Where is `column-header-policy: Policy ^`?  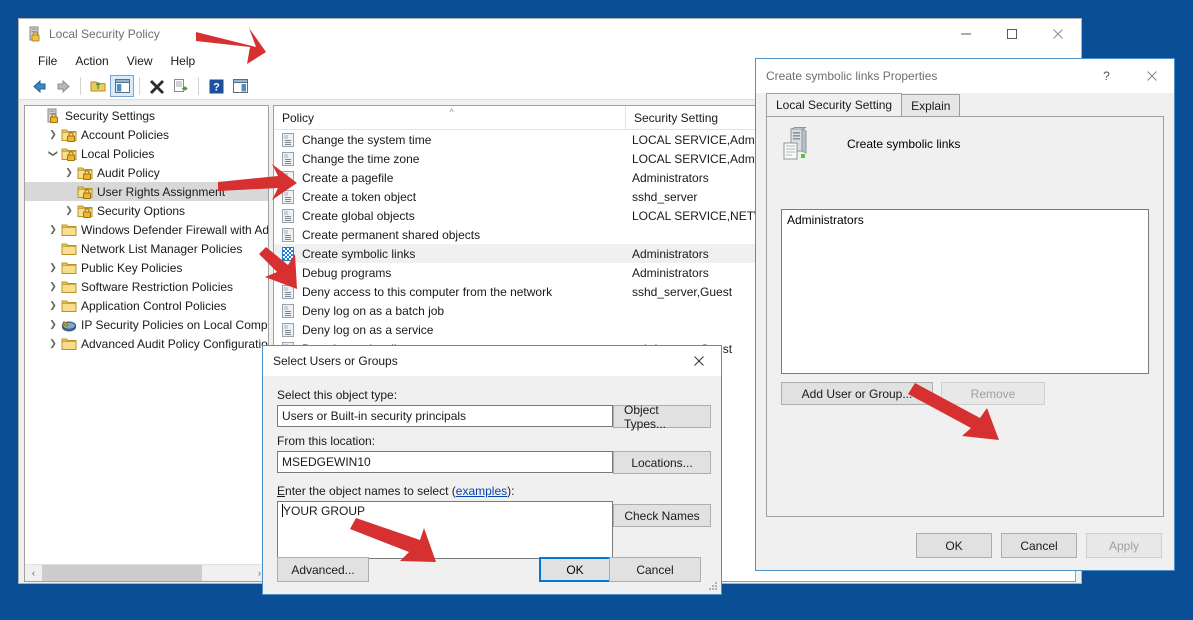
column-header-policy: Policy ^ is located at coordinates (450, 117).